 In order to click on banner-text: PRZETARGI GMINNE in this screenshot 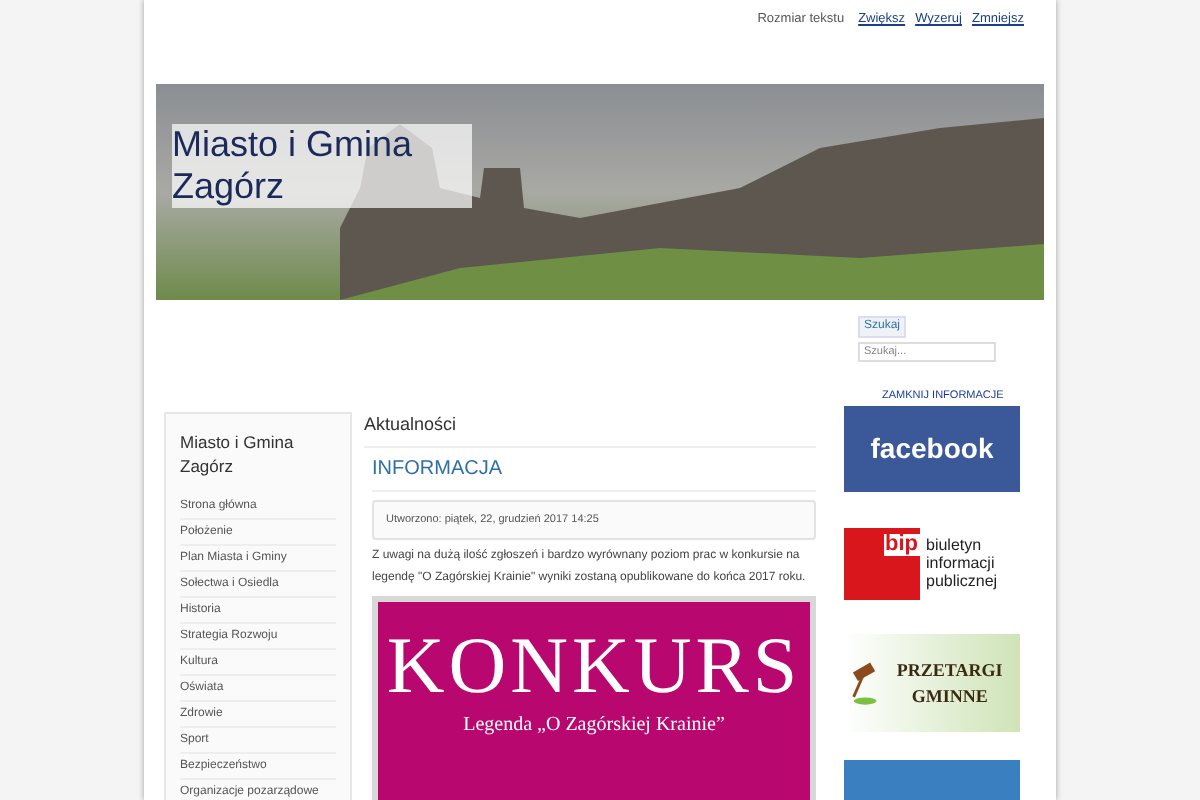, I will do `click(949, 683)`.